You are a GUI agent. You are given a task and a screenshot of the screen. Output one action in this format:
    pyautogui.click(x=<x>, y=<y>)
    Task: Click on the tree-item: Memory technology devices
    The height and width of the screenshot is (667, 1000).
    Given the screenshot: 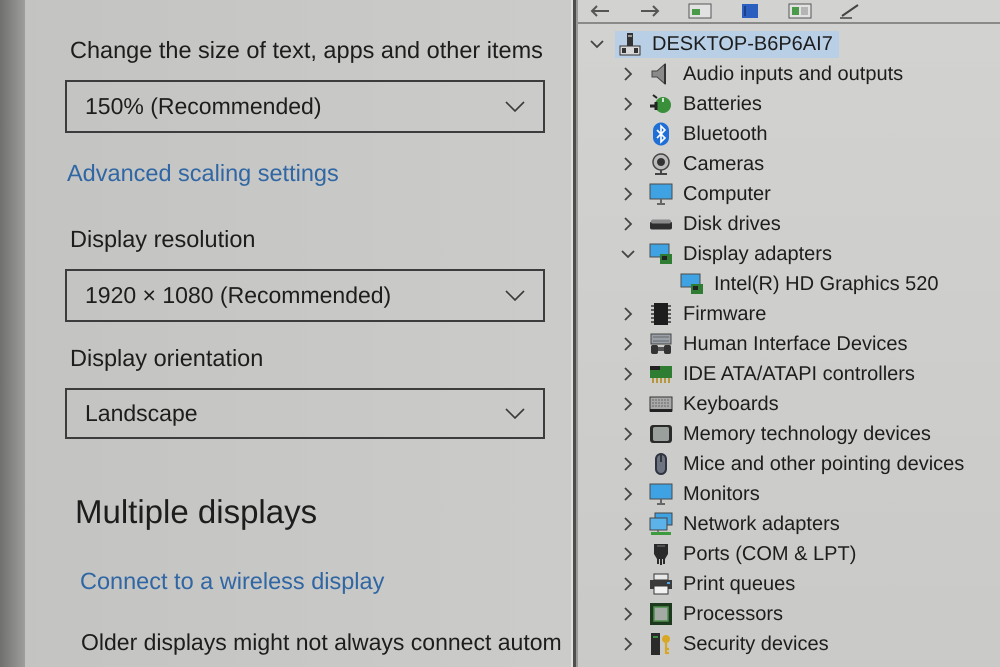 What is the action you would take?
    pyautogui.click(x=791, y=434)
    